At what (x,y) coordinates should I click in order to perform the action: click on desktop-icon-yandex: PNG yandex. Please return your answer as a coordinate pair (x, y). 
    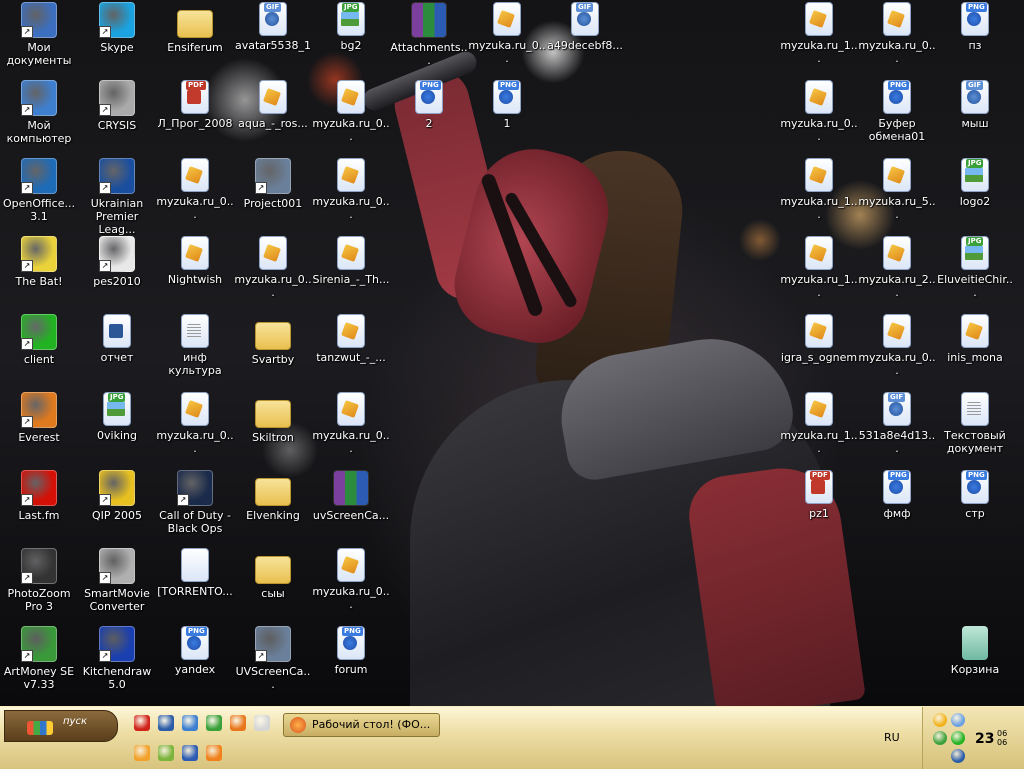
    Looking at the image, I should click on (195, 651).